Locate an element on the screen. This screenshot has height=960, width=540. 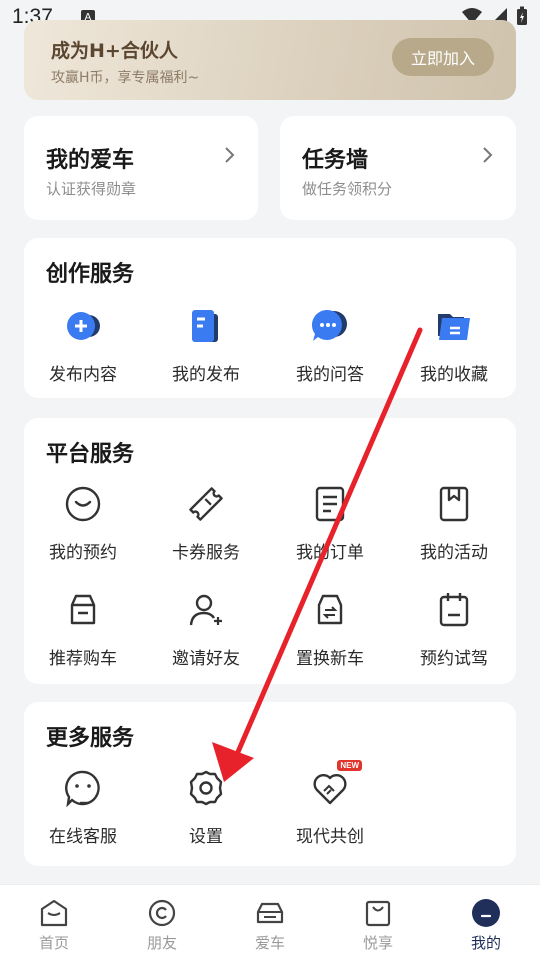
shopping-bag-icon is located at coordinates (378, 913).